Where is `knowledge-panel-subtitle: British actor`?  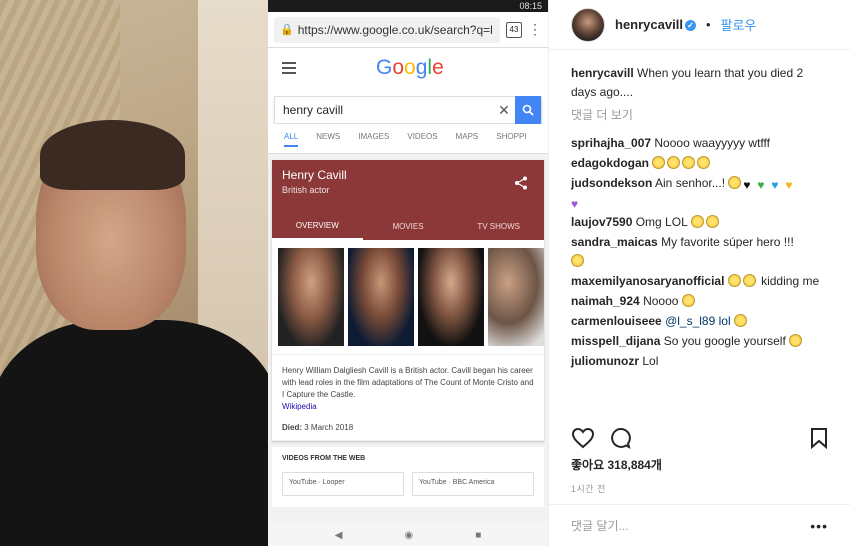
knowledge-panel-subtitle: British actor is located at coordinates (306, 190).